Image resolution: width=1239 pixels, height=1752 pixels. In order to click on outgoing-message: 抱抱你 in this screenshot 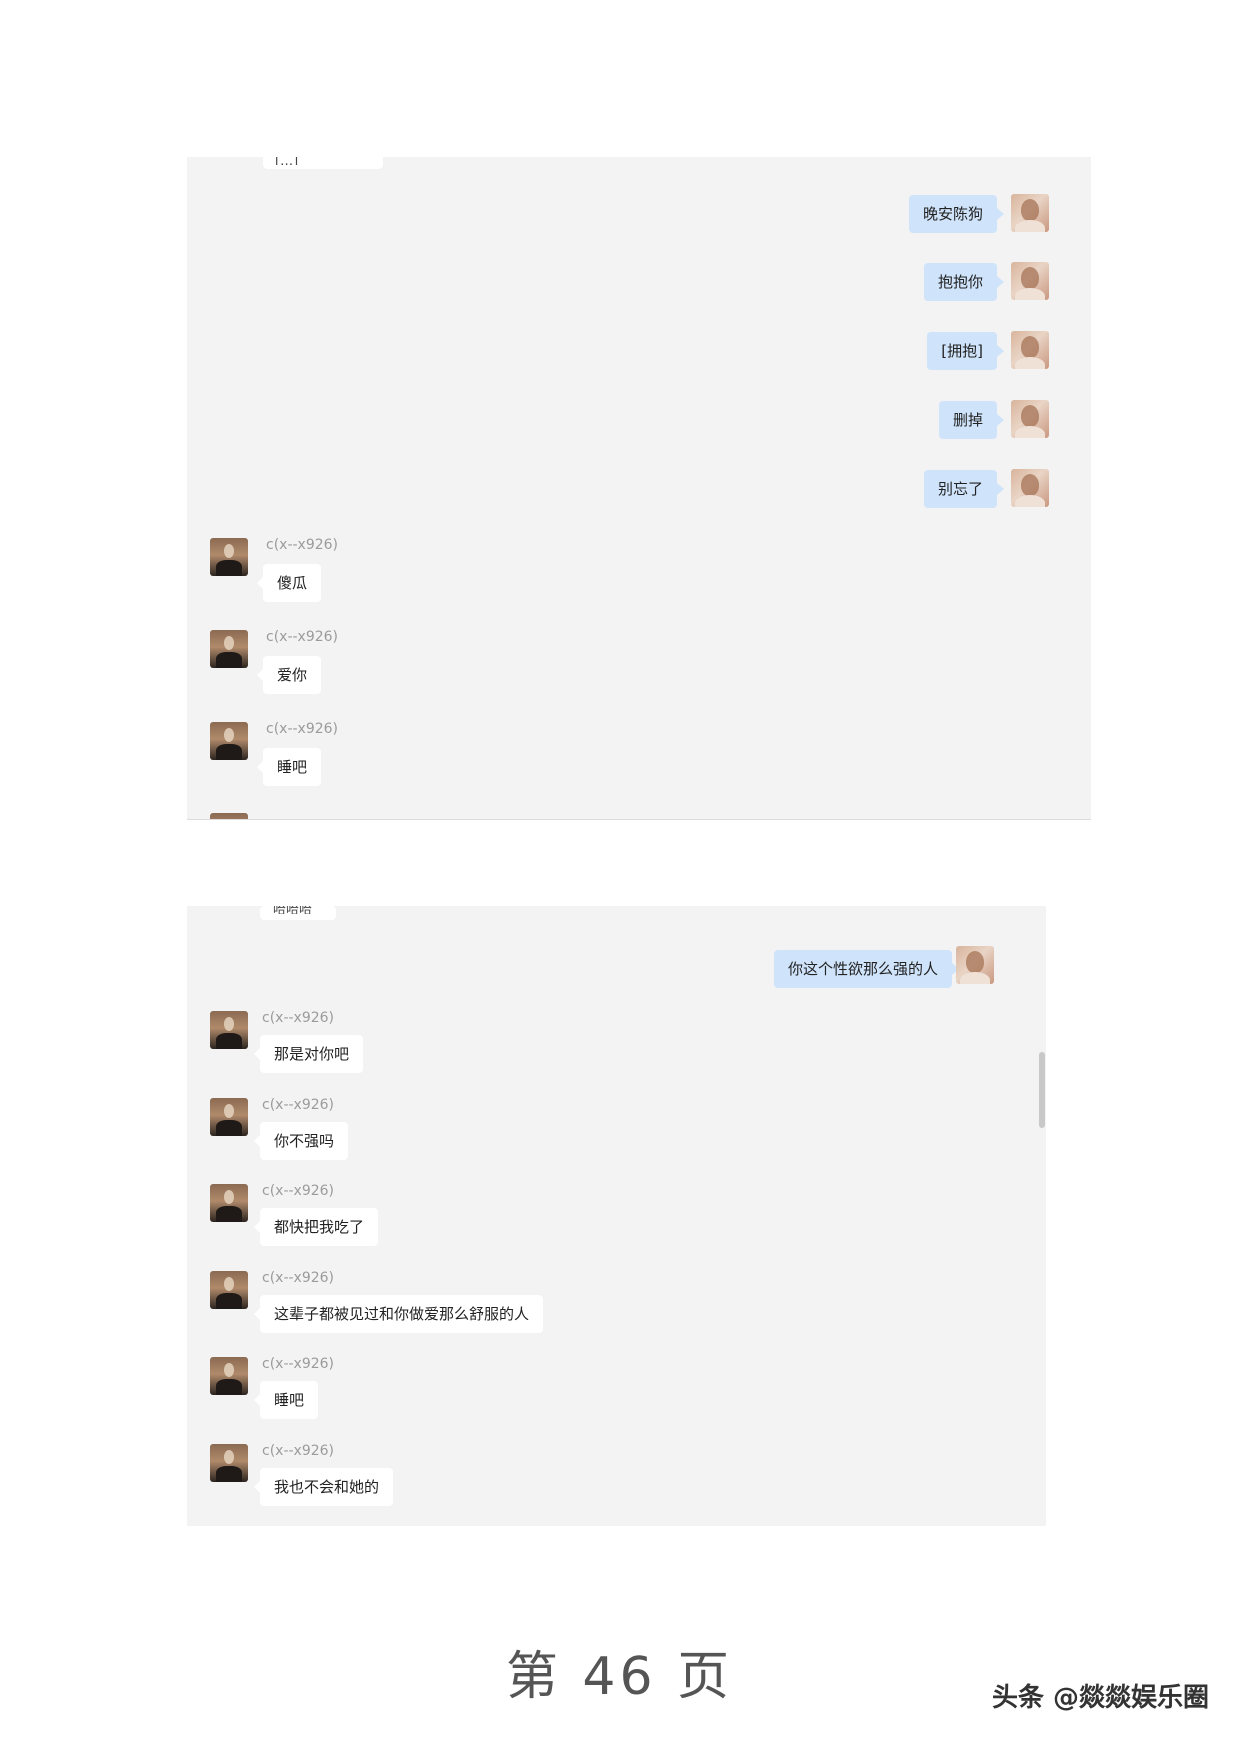, I will do `click(964, 282)`.